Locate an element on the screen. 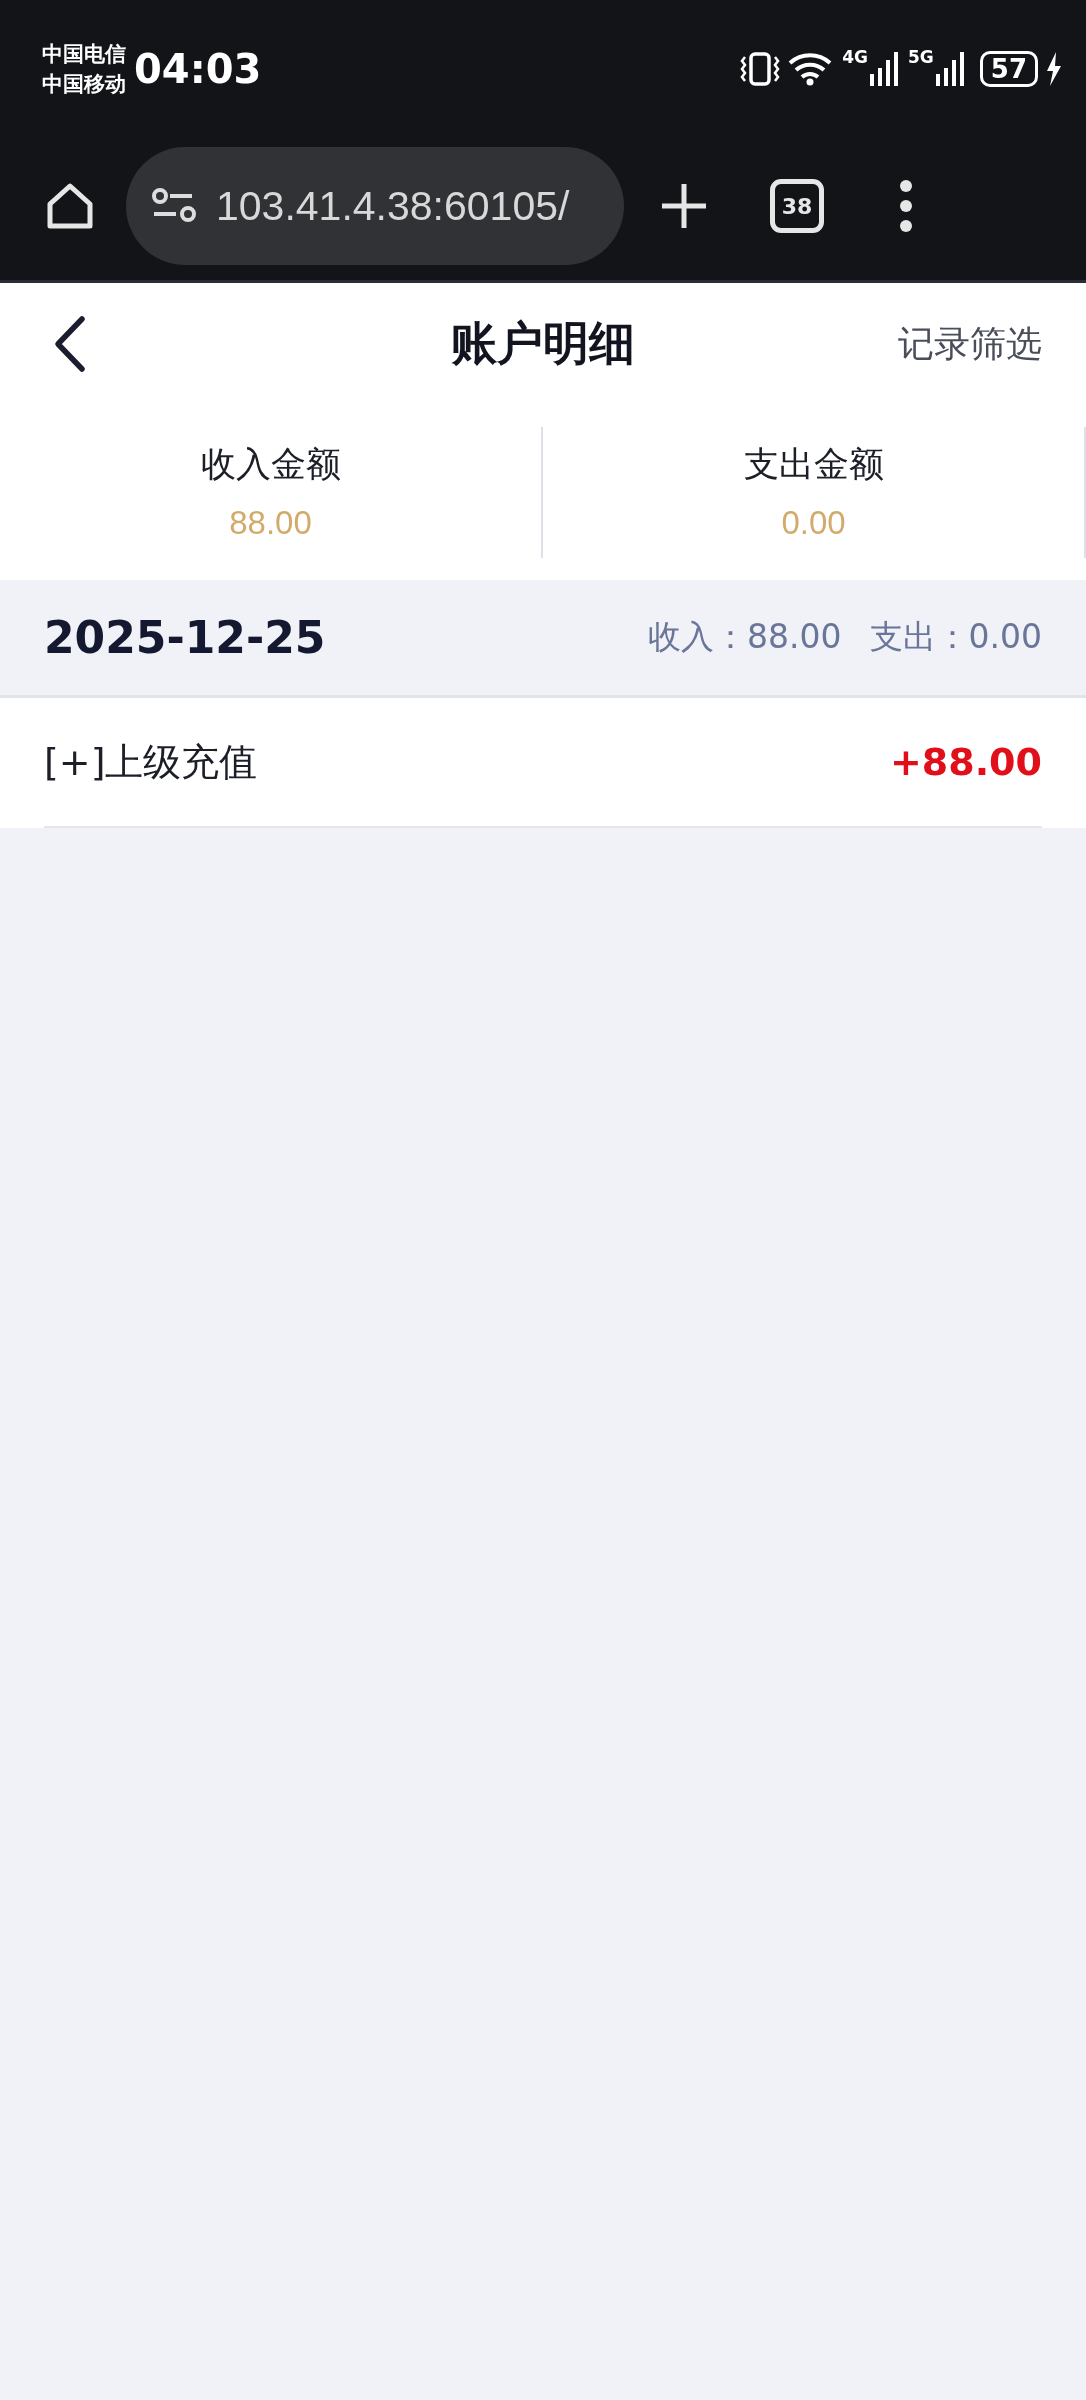  day-income: 收入：88.00 is located at coordinates (745, 637).